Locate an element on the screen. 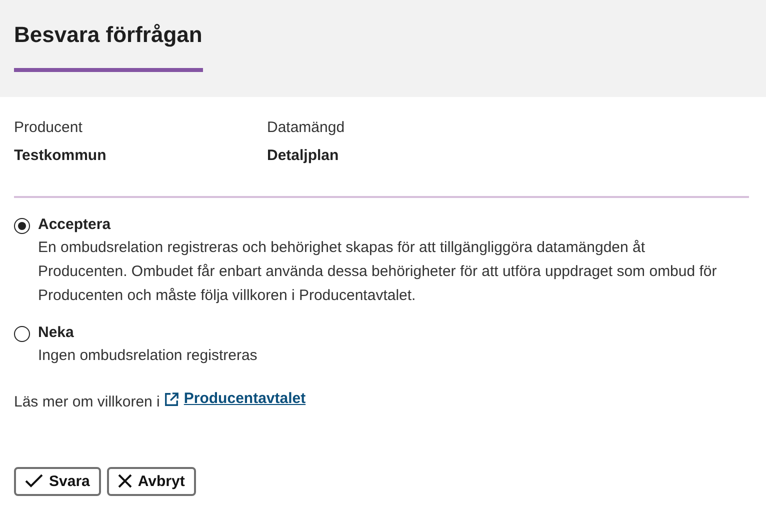 The height and width of the screenshot is (531, 766). option-label: Neka is located at coordinates (148, 333).